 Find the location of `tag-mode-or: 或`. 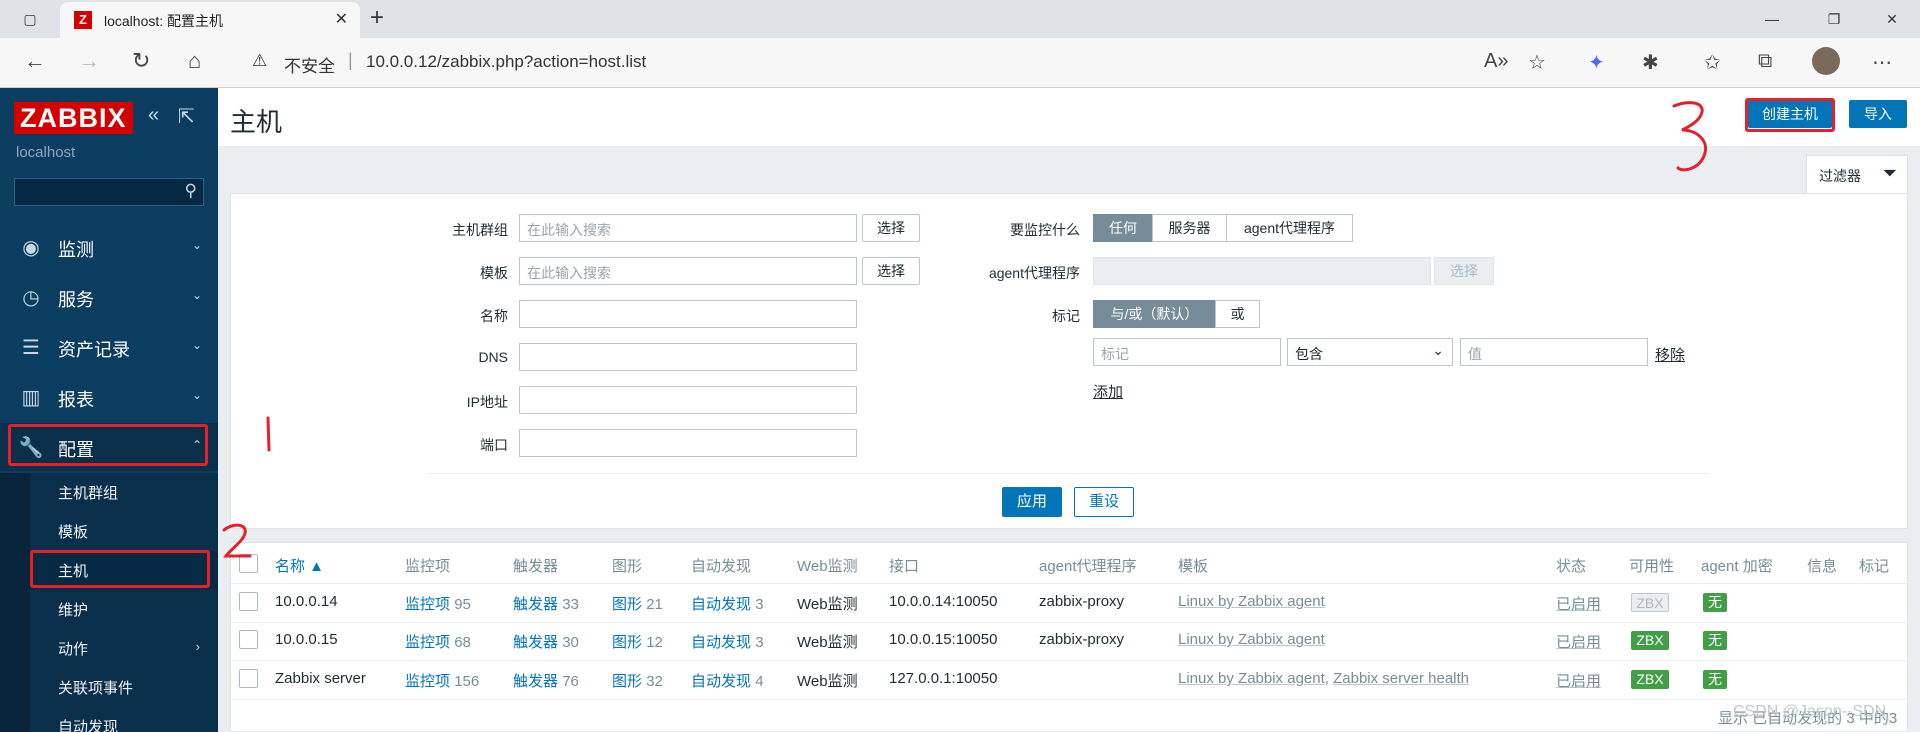

tag-mode-or: 或 is located at coordinates (1237, 314).